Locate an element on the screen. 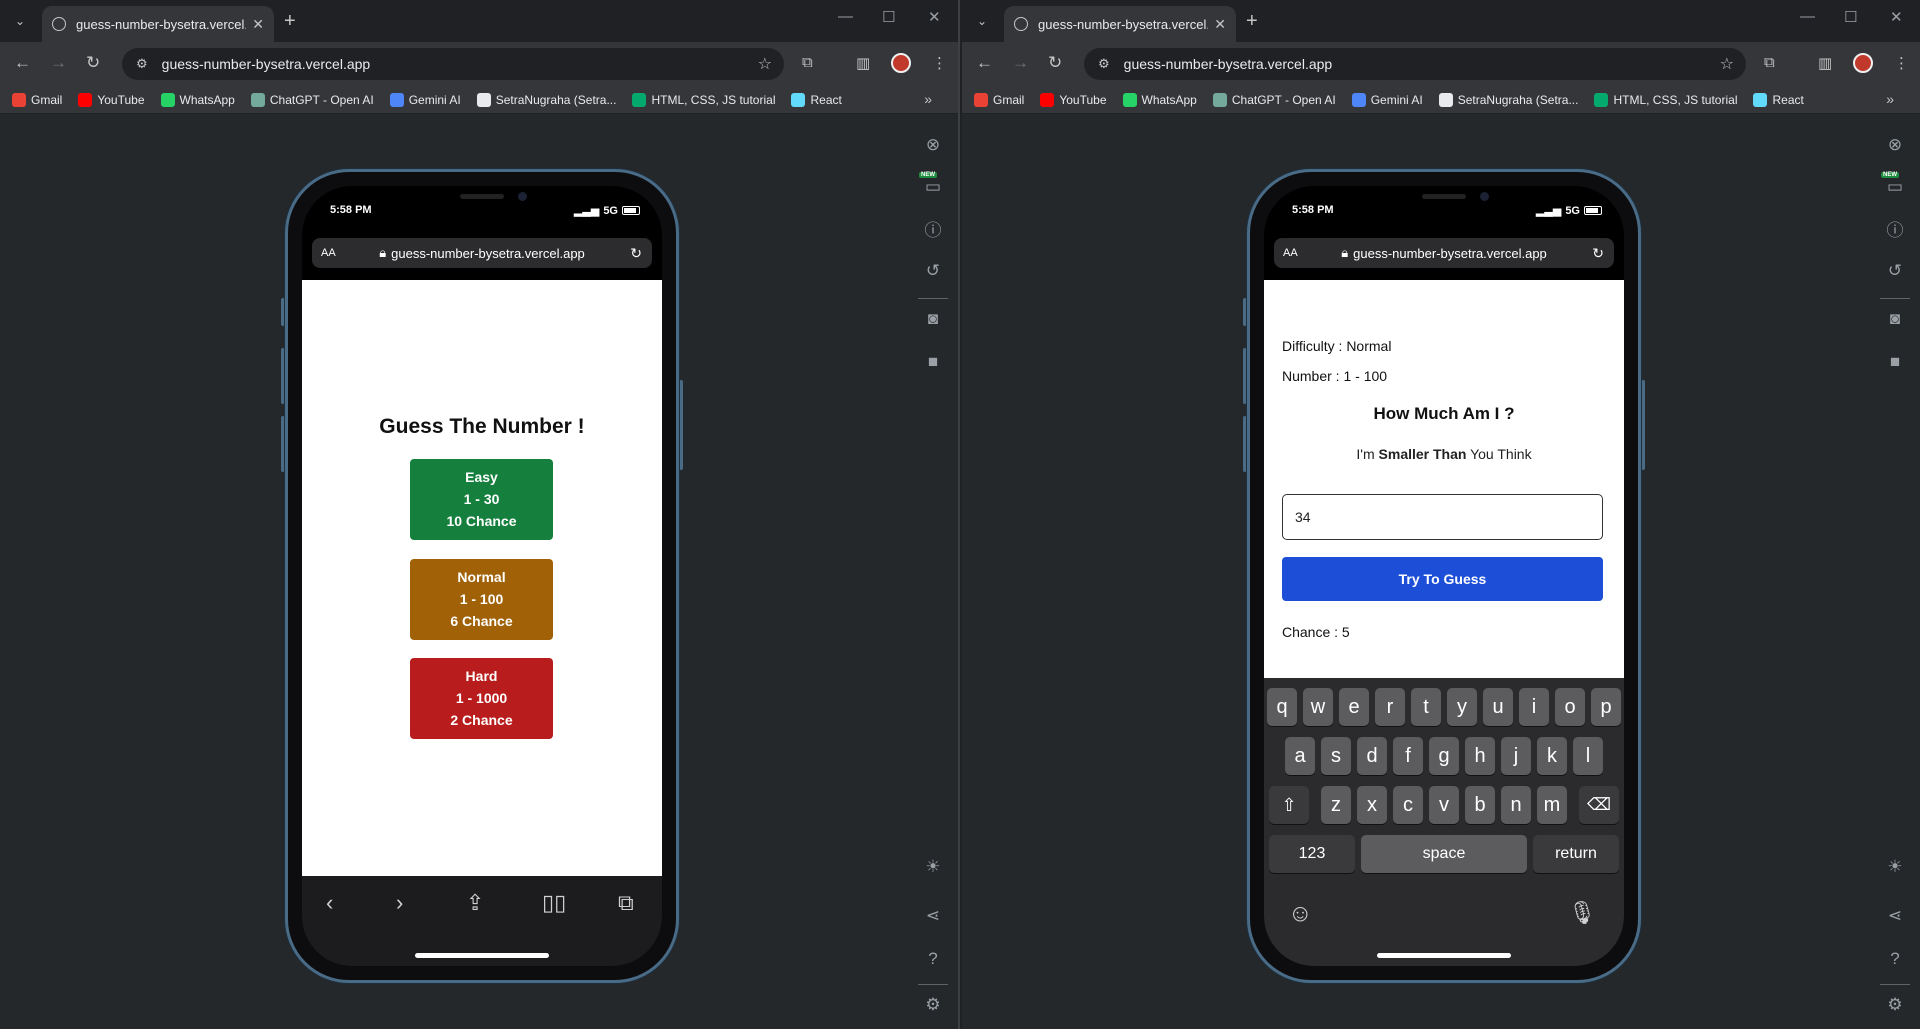 The image size is (1920, 1029). bookmarks-icon: ▯▯ is located at coordinates (554, 903).